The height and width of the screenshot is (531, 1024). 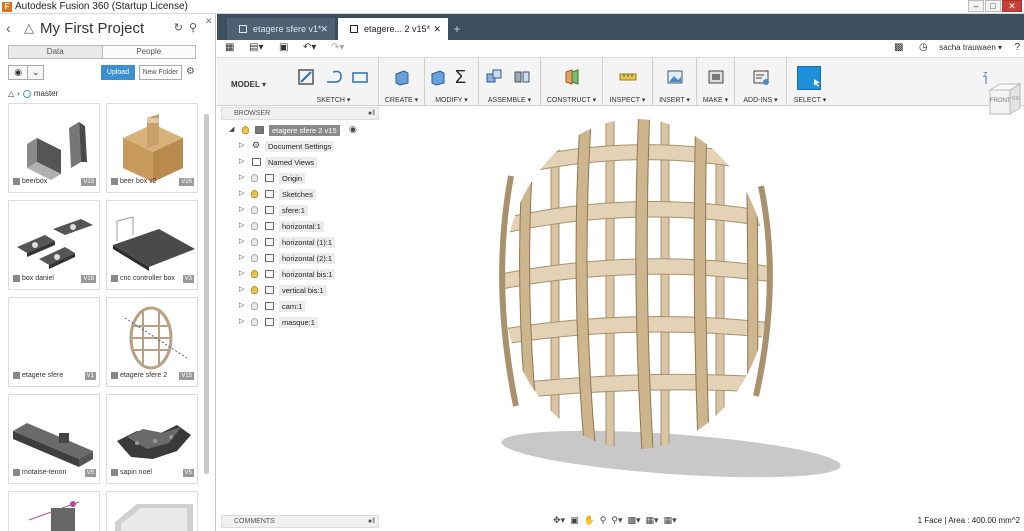 I want to click on design-card: beerbox V13, so click(x=54, y=148).